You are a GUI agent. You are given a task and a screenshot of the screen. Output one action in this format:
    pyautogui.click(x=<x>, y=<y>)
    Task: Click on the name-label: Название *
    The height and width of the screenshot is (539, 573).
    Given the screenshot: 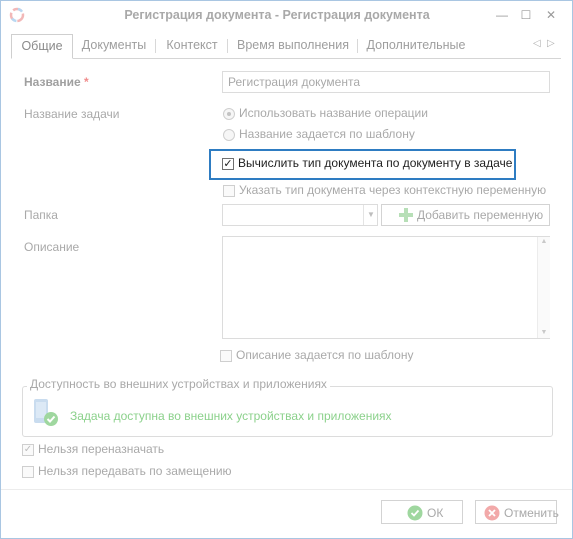 What is the action you would take?
    pyautogui.click(x=56, y=82)
    